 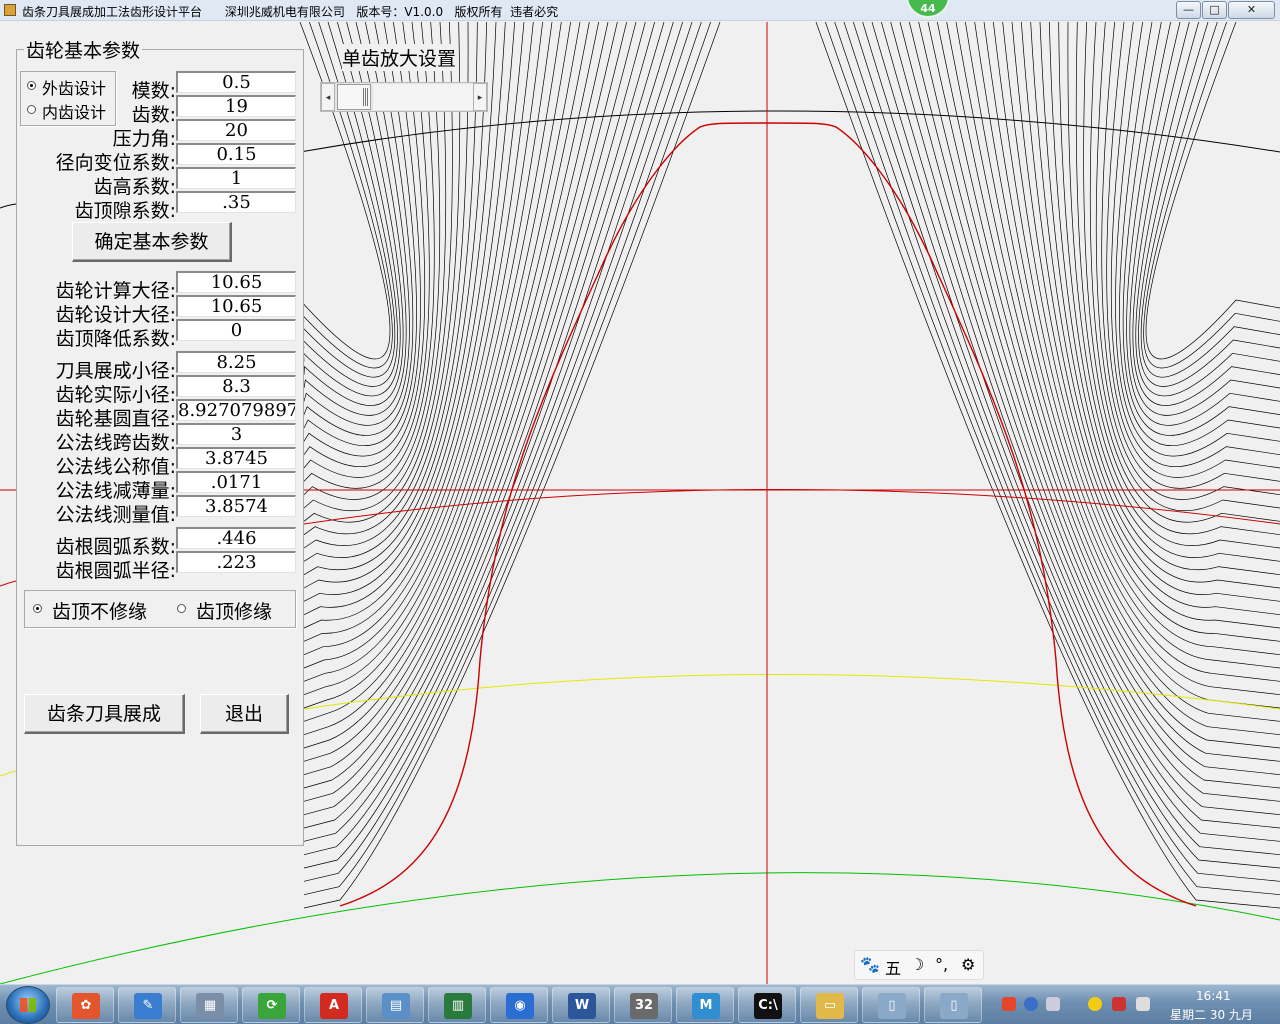 I want to click on pdf-icon: A, so click(x=334, y=1006).